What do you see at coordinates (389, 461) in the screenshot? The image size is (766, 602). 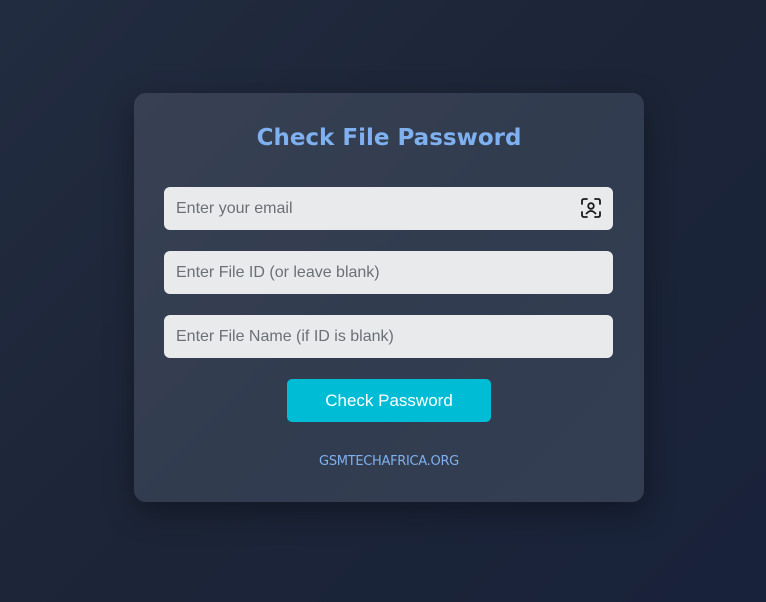 I see `footer-link: GSMTECHAFRICA.ORG` at bounding box center [389, 461].